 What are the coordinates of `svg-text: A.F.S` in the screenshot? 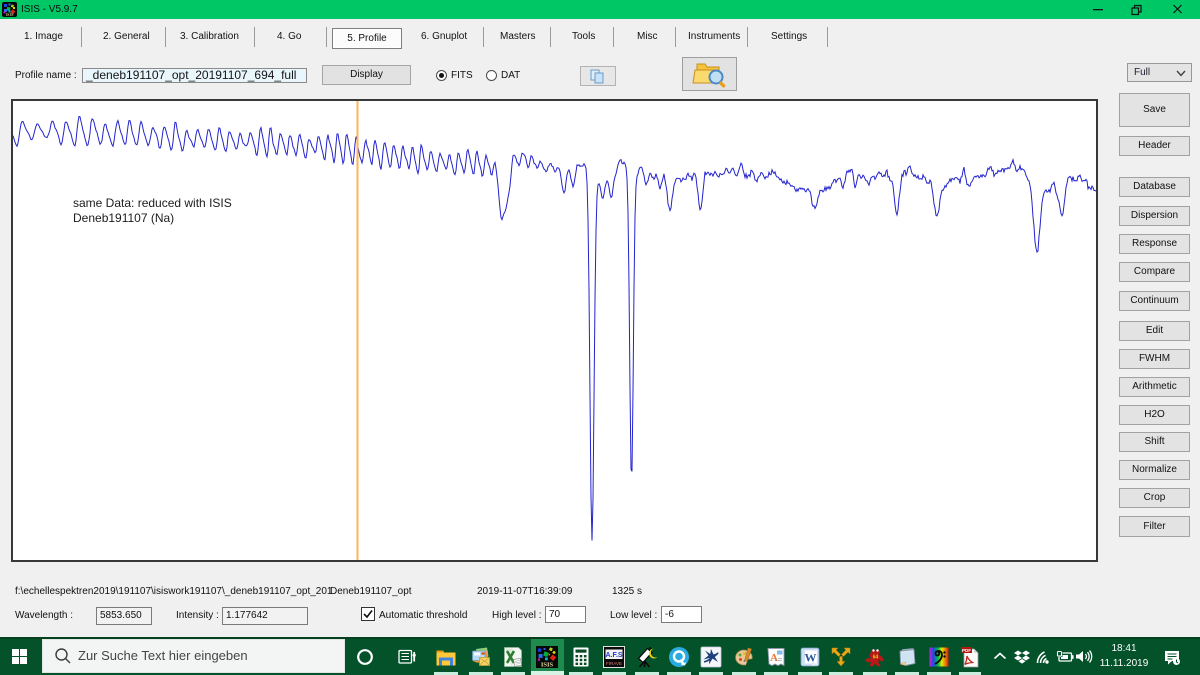 It's located at (613, 655).